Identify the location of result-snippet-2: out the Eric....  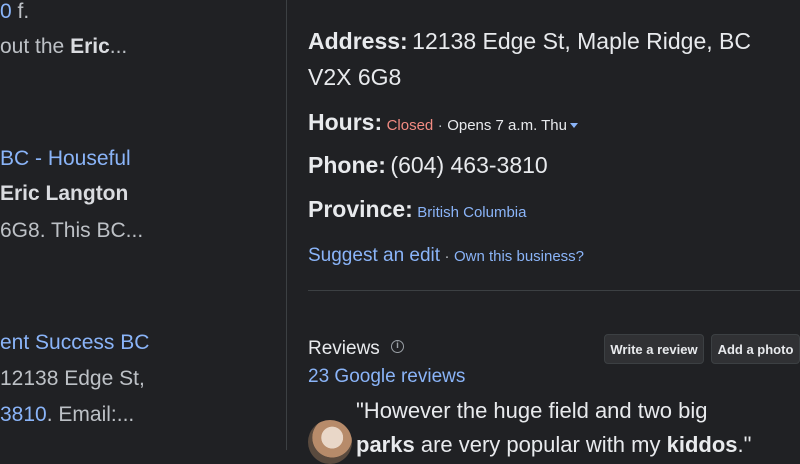
(63, 47).